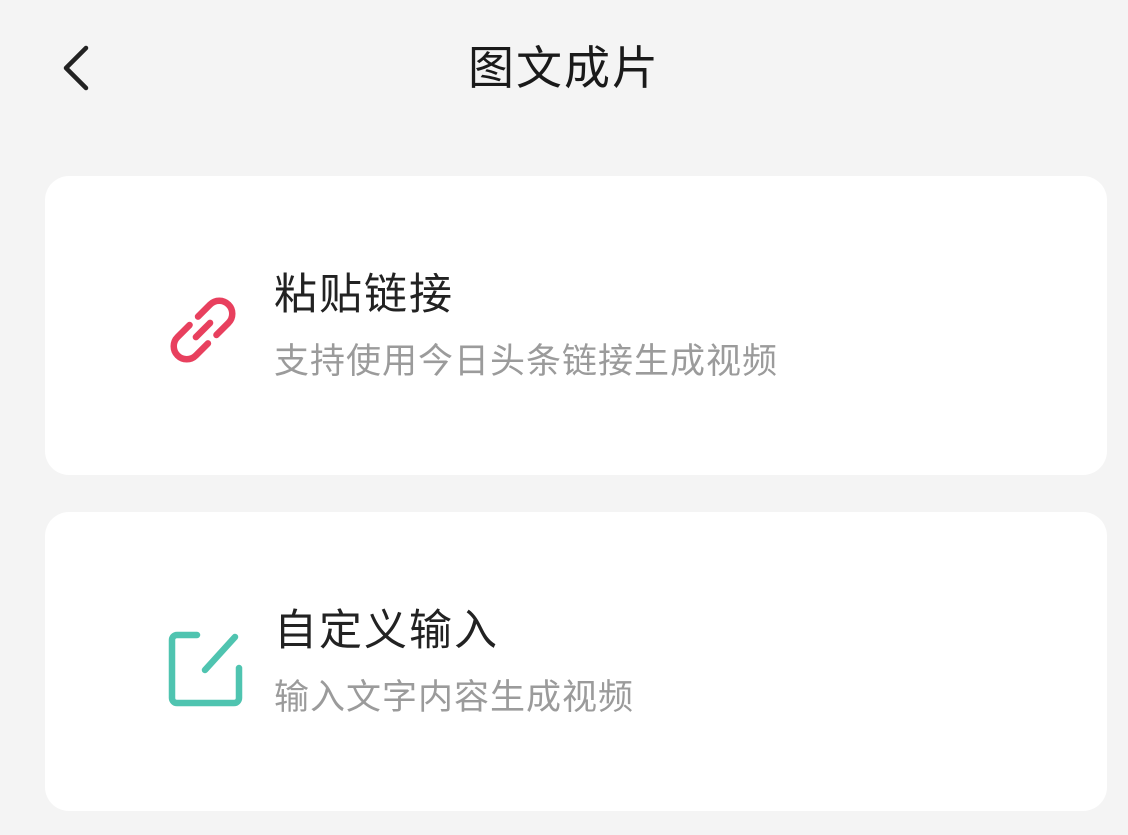 The image size is (1128, 835). I want to click on edit-icon, so click(205, 669).